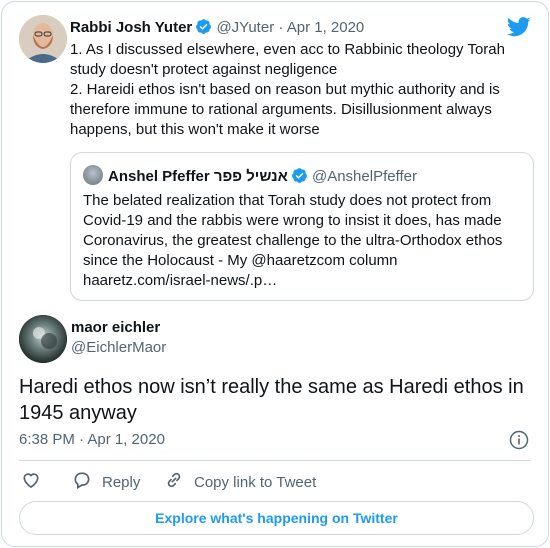 Image resolution: width=550 pixels, height=548 pixels. I want to click on heart-icon, so click(36, 483).